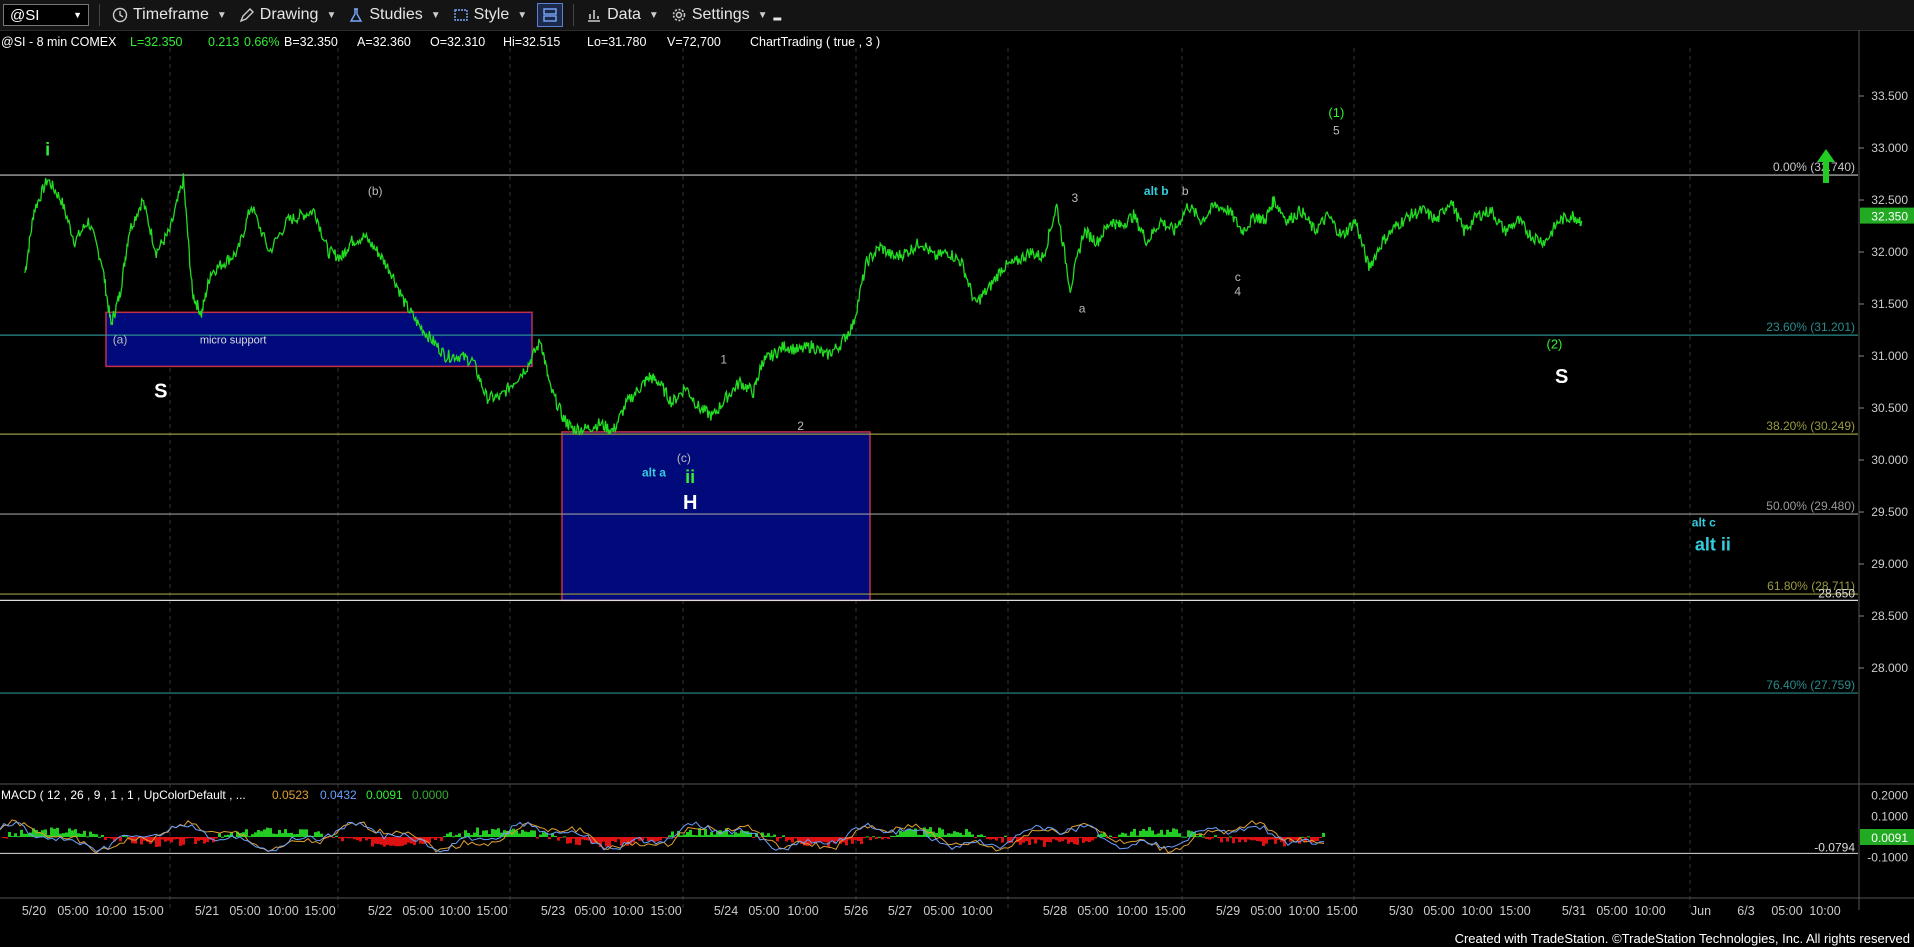 The height and width of the screenshot is (947, 1914). I want to click on symbol-selector: @SI ▼, so click(46, 15).